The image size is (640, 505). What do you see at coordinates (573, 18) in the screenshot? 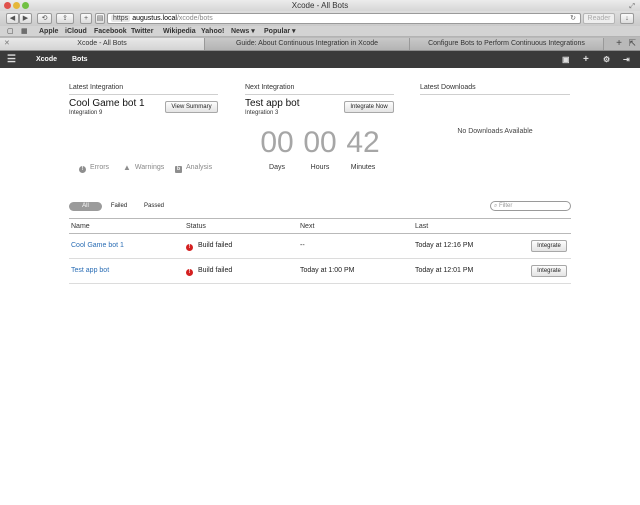
I see `reload-icon: ↻` at bounding box center [573, 18].